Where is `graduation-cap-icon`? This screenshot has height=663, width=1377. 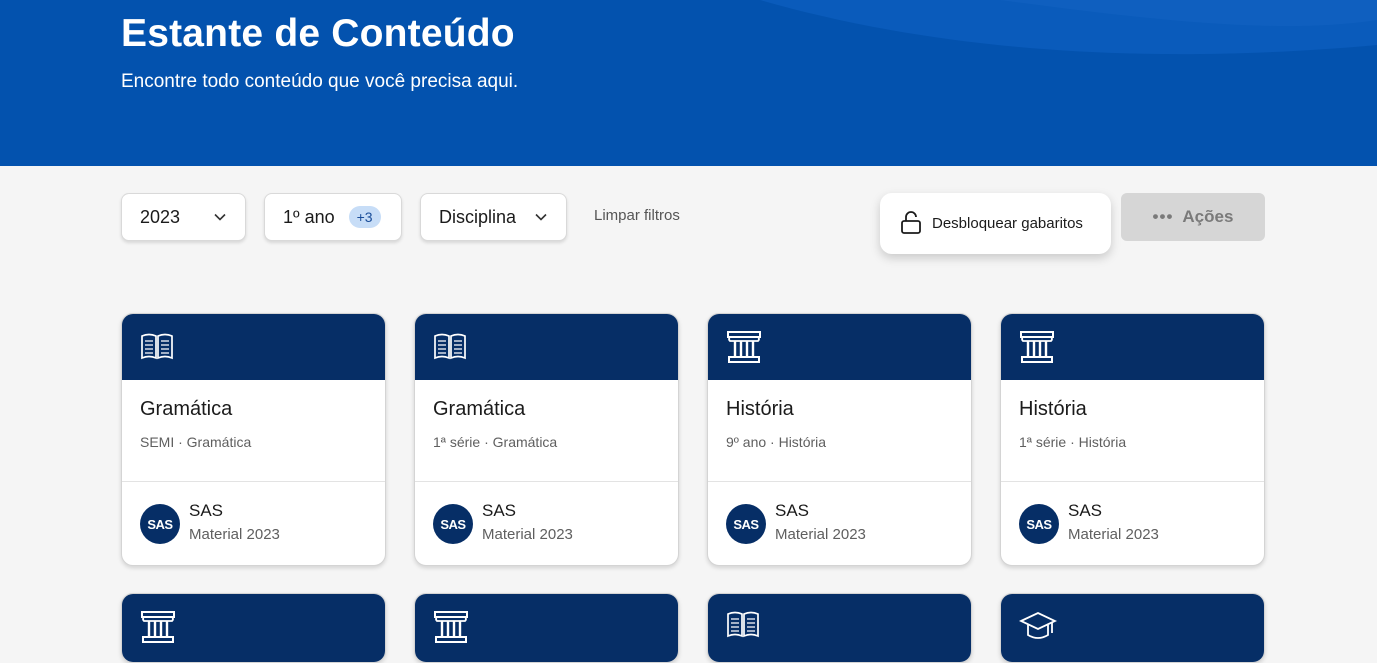 graduation-cap-icon is located at coordinates (1038, 626).